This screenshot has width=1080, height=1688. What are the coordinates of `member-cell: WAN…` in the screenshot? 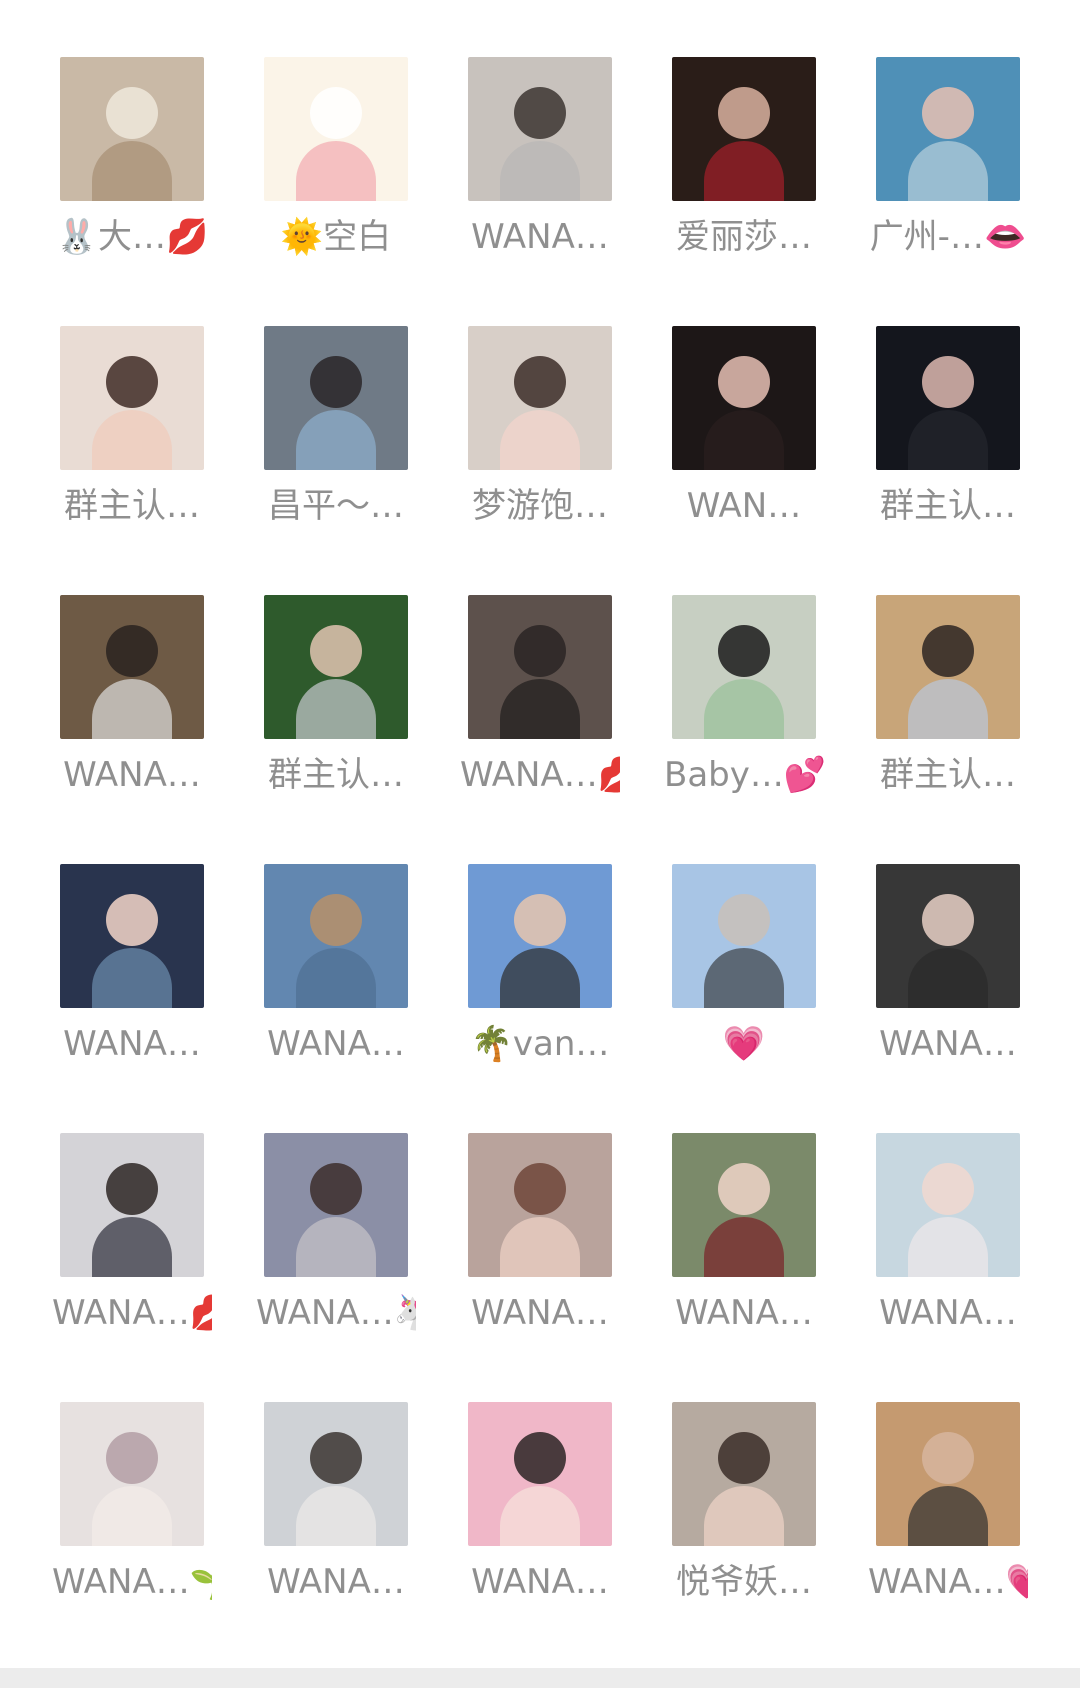 It's located at (744, 431).